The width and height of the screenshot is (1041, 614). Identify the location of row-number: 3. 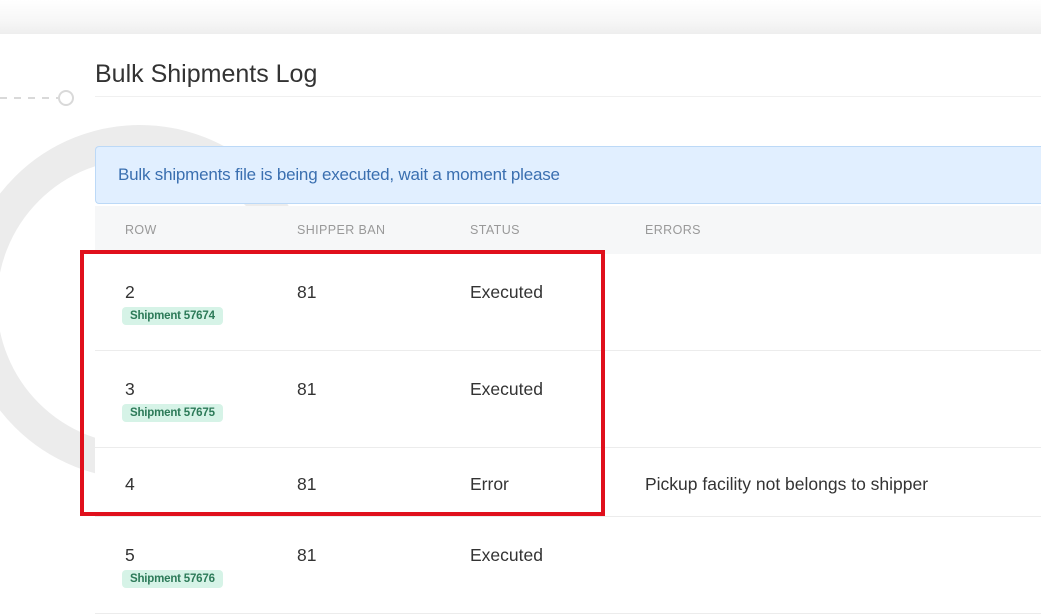
(130, 389).